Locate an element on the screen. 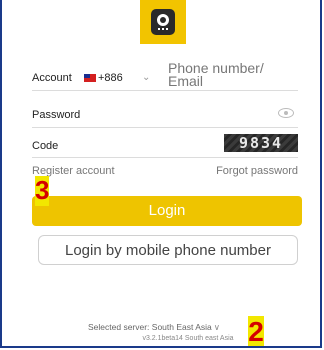 The width and height of the screenshot is (324, 350). password-row: Password is located at coordinates (165, 115).